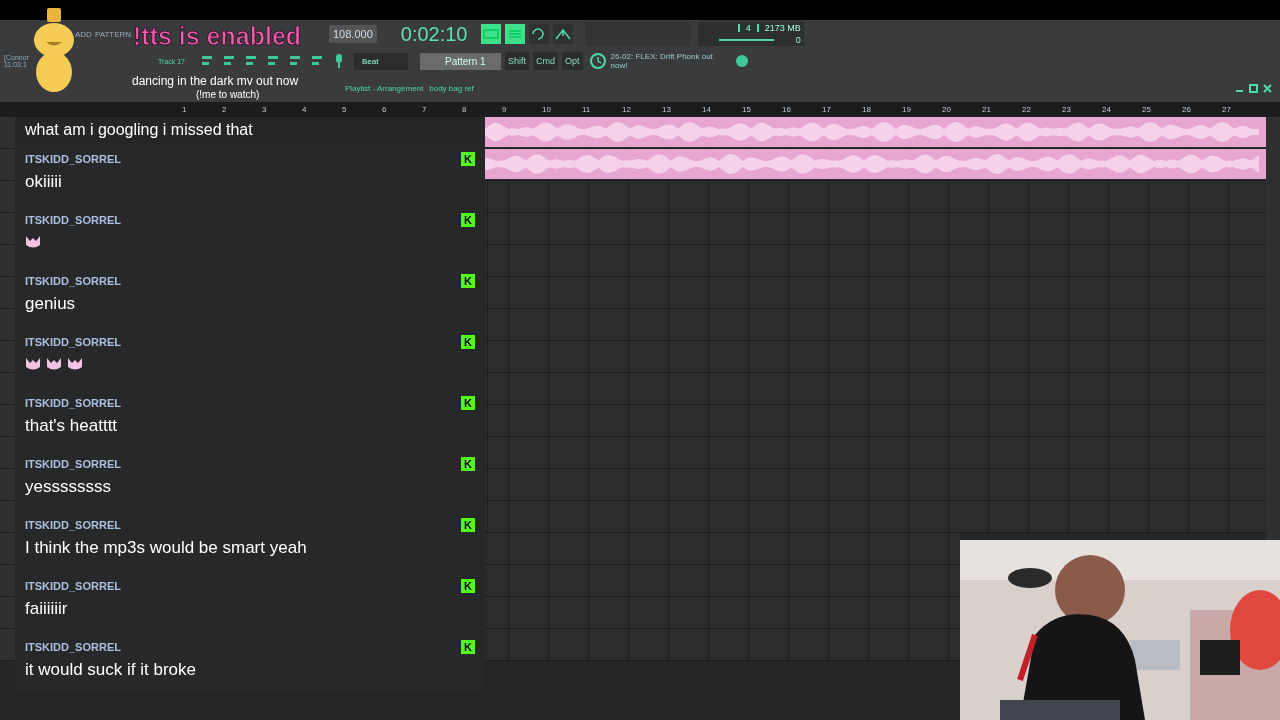 Image resolution: width=1280 pixels, height=720 pixels. Describe the element at coordinates (505, 109) in the screenshot. I see `bar-number: 9` at that location.